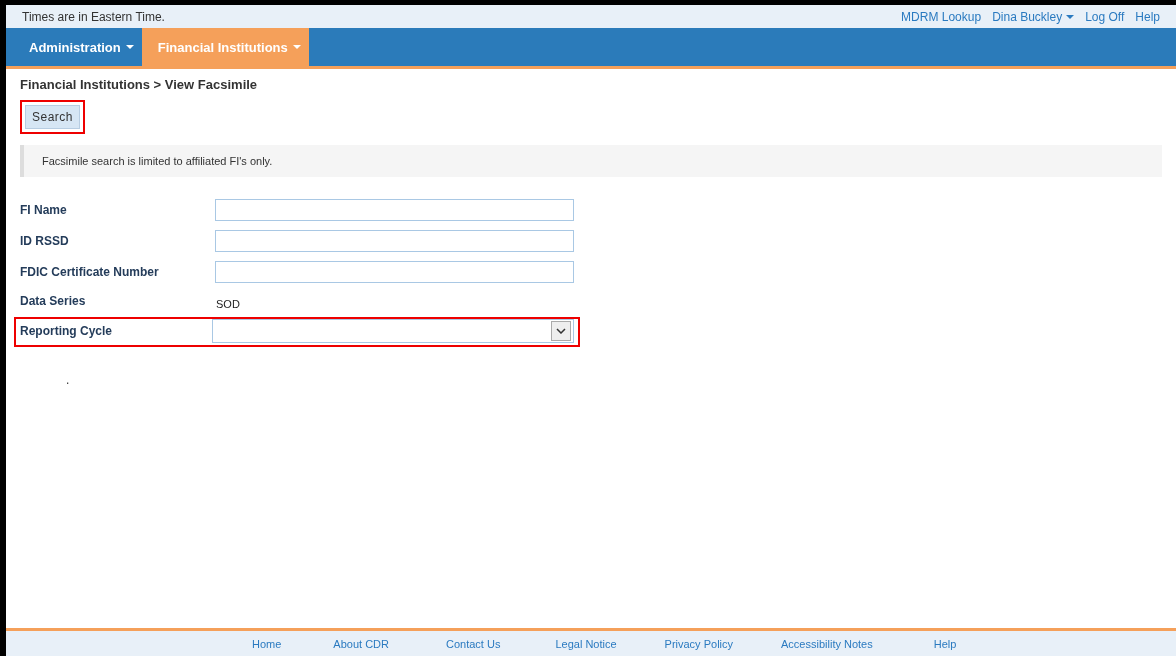 The image size is (1176, 656). What do you see at coordinates (1033, 16) in the screenshot?
I see `user-menu-link: Dina Buckley` at bounding box center [1033, 16].